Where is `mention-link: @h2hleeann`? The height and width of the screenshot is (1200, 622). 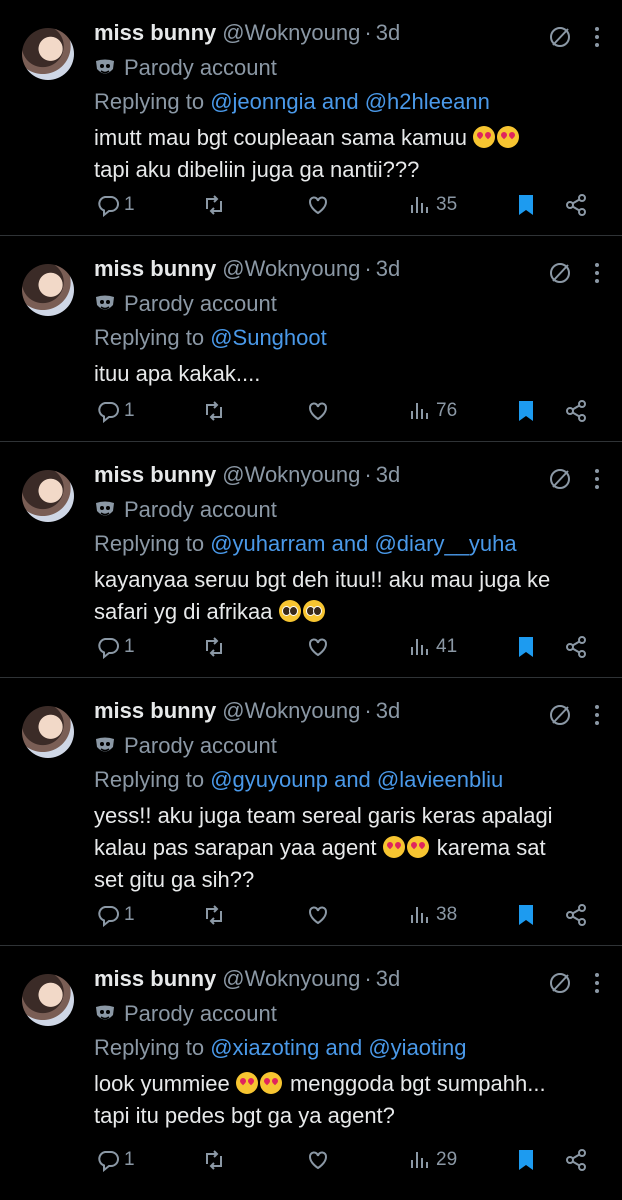 mention-link: @h2hleeann is located at coordinates (427, 101).